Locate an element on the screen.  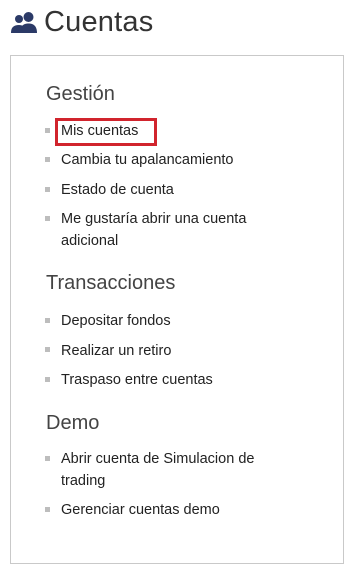
menu-item-depositar-fondos: Depositar fondos is located at coordinates (181, 321).